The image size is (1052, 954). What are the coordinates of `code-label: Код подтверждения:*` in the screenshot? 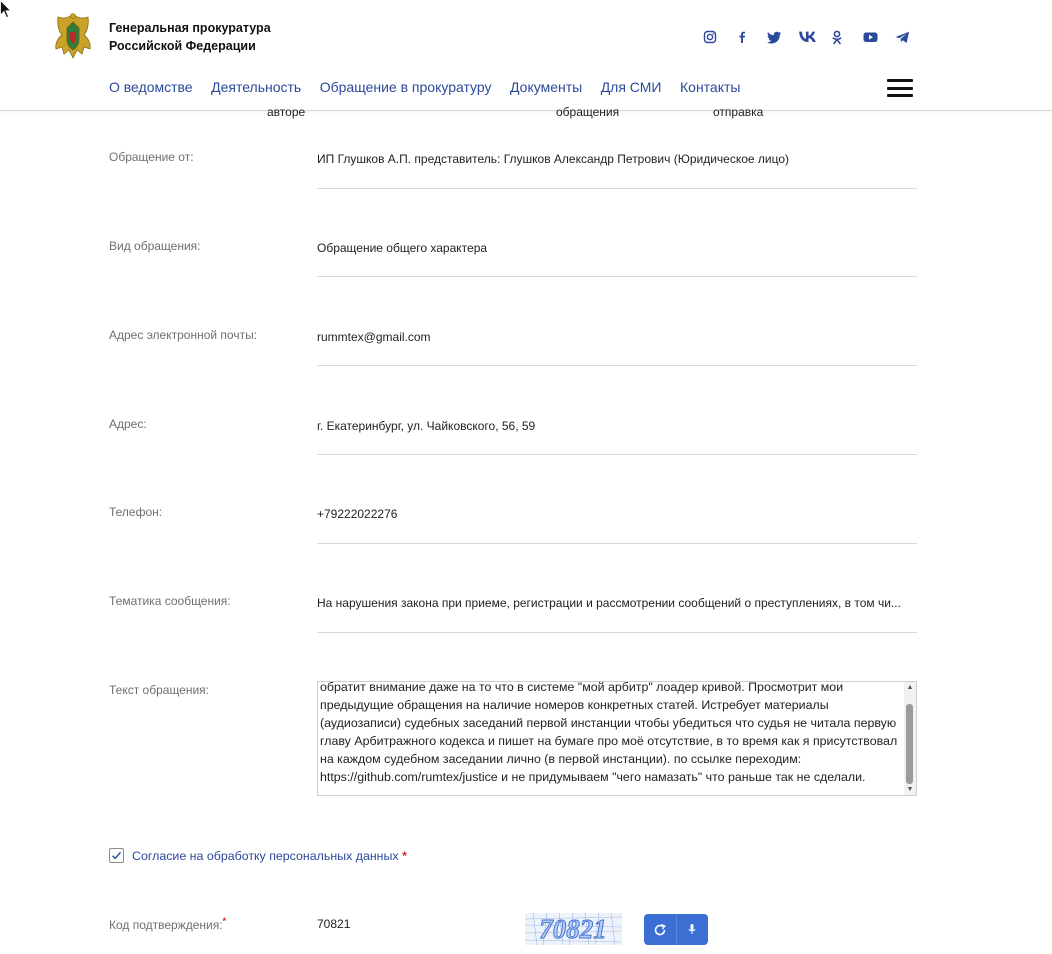 It's located at (167, 924).